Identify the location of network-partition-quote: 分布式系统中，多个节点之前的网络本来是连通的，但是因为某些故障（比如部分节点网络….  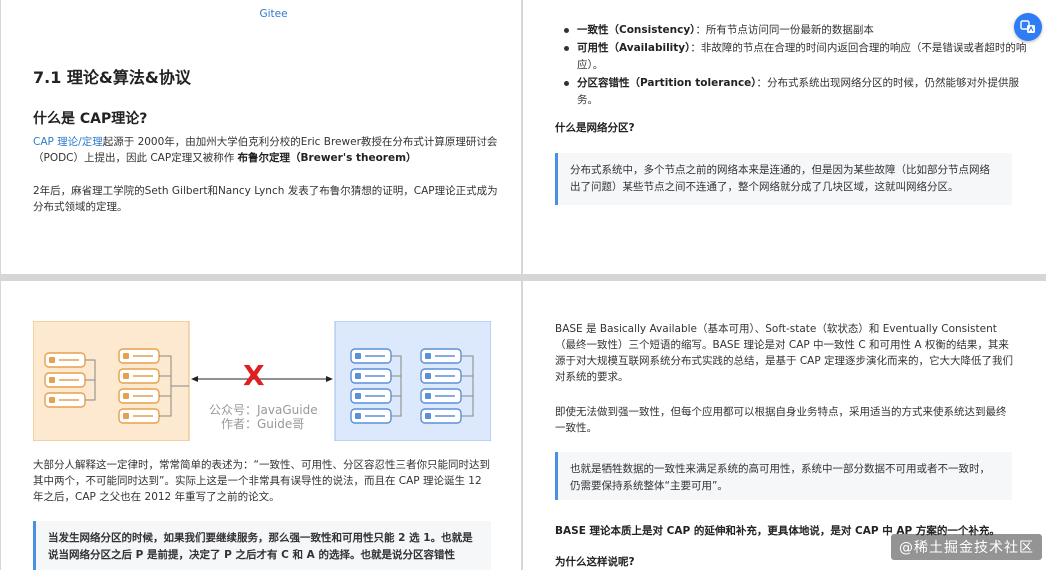
(783, 179).